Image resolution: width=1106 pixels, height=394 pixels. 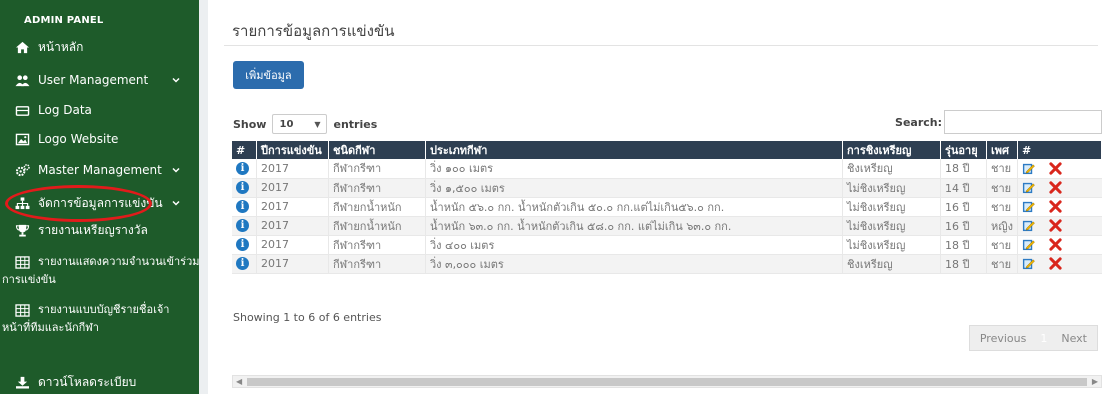 I want to click on sidebar-item-label-line1: รายงานแสดงความจำนวนเข้าร่วม, so click(x=119, y=261).